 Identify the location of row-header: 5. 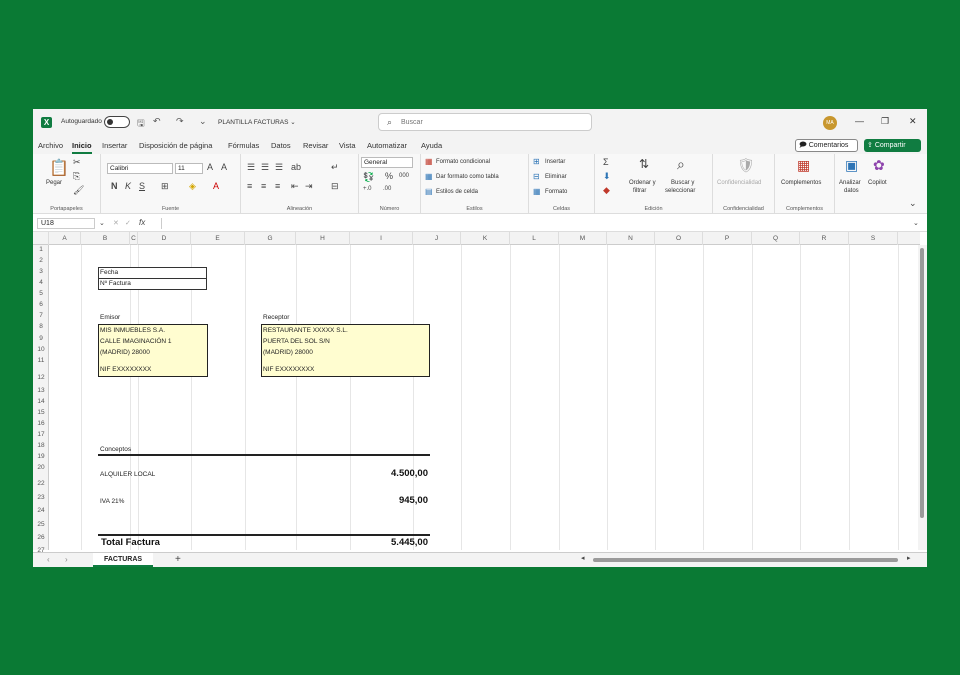
(41, 293).